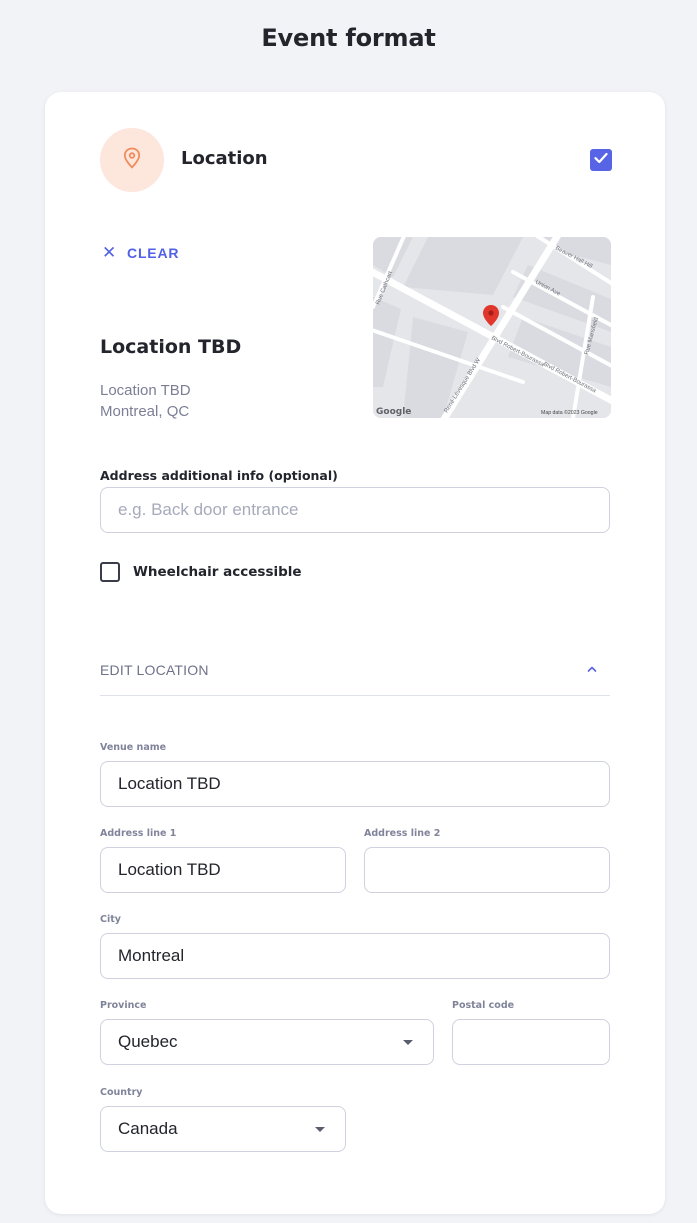  I want to click on address-line-2-field, so click(487, 870).